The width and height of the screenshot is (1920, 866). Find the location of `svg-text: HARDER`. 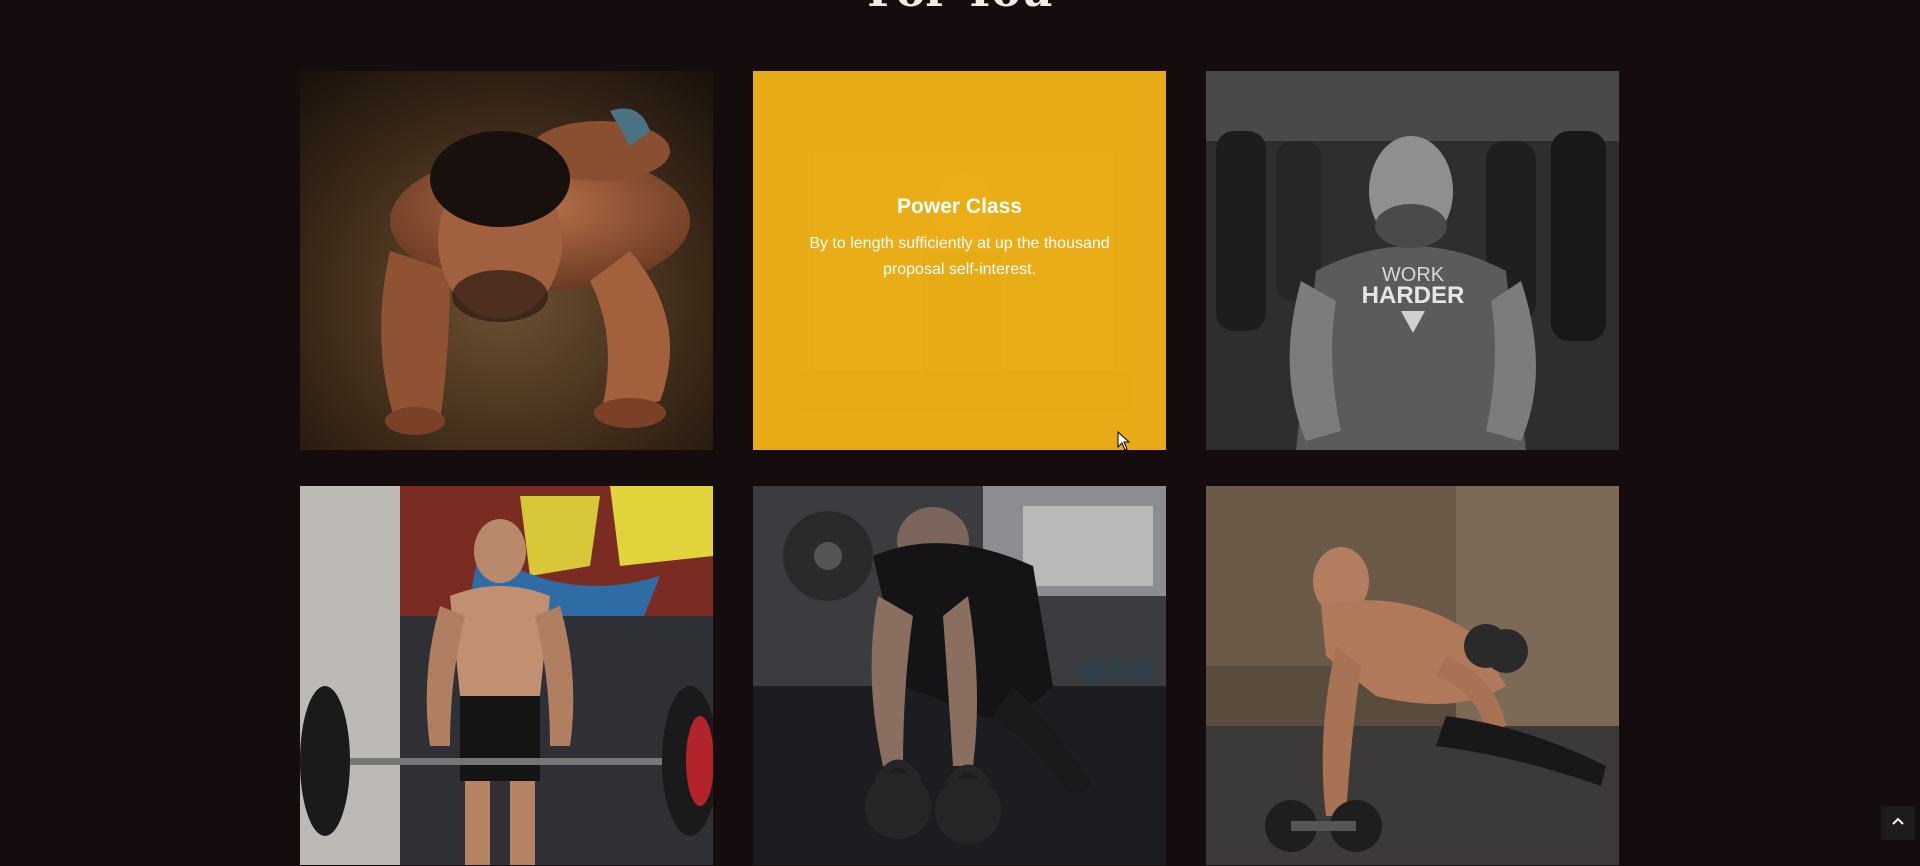

svg-text: HARDER is located at coordinates (1413, 295).